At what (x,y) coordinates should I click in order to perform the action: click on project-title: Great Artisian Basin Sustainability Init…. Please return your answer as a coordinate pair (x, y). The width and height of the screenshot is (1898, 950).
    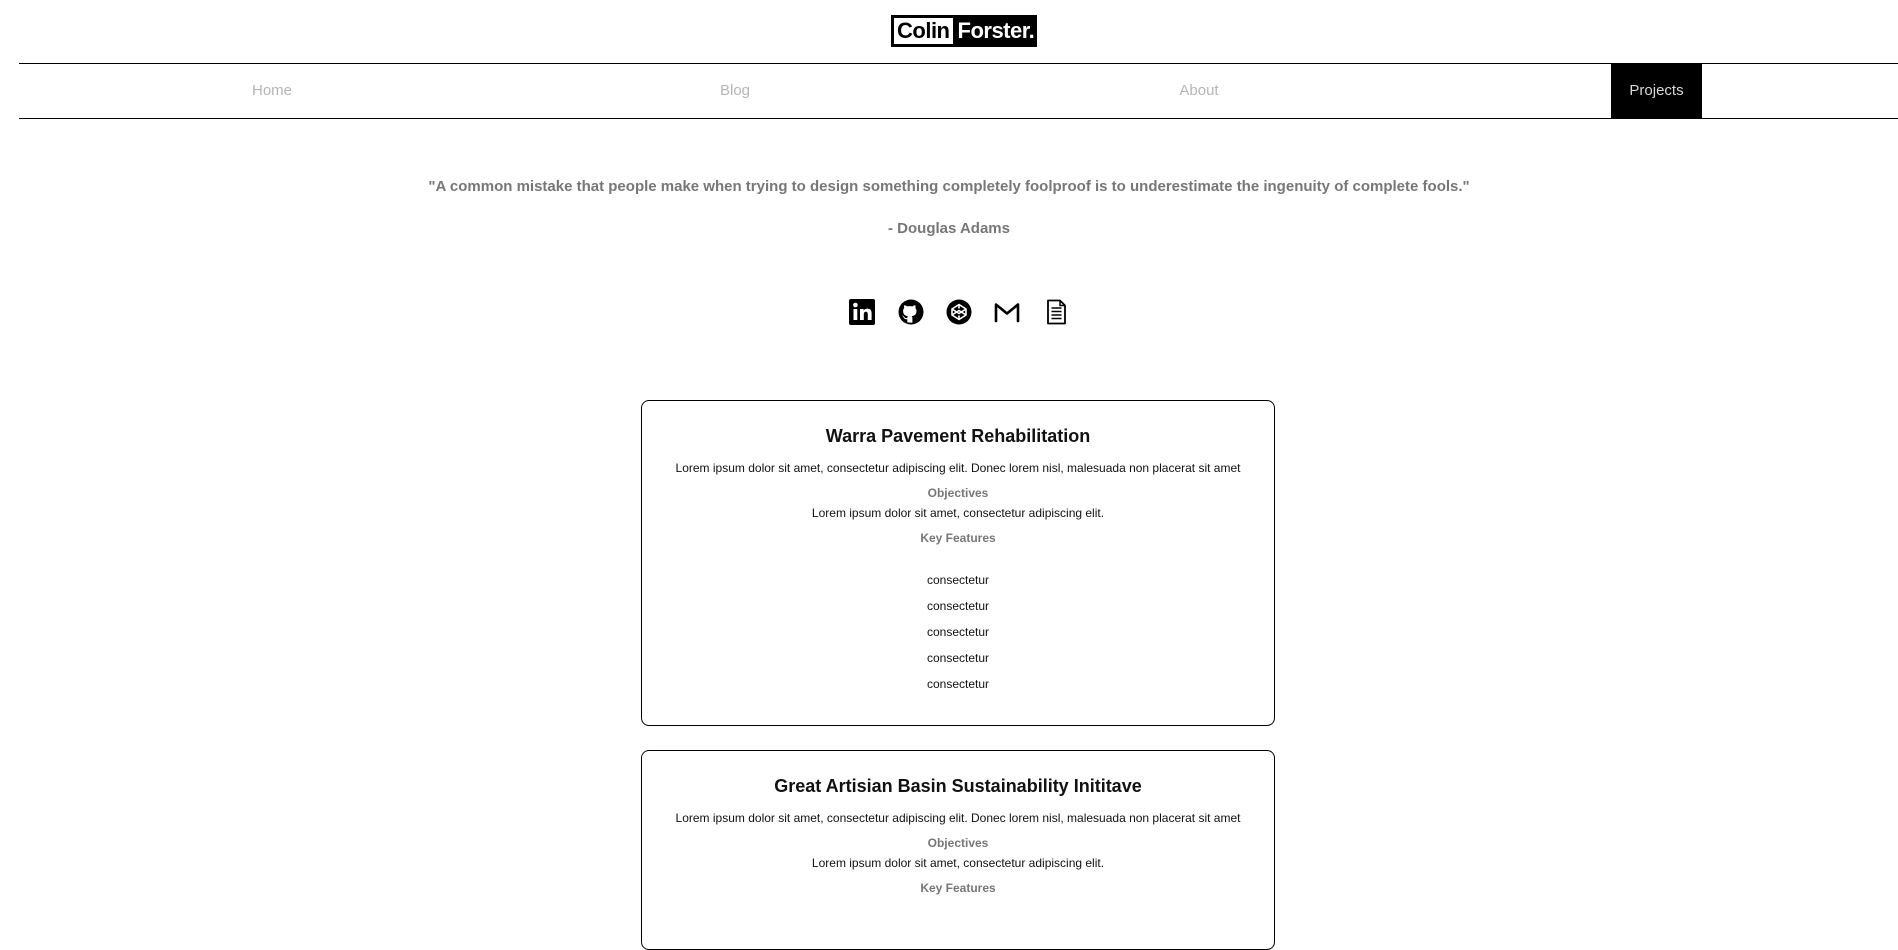
    Looking at the image, I should click on (958, 786).